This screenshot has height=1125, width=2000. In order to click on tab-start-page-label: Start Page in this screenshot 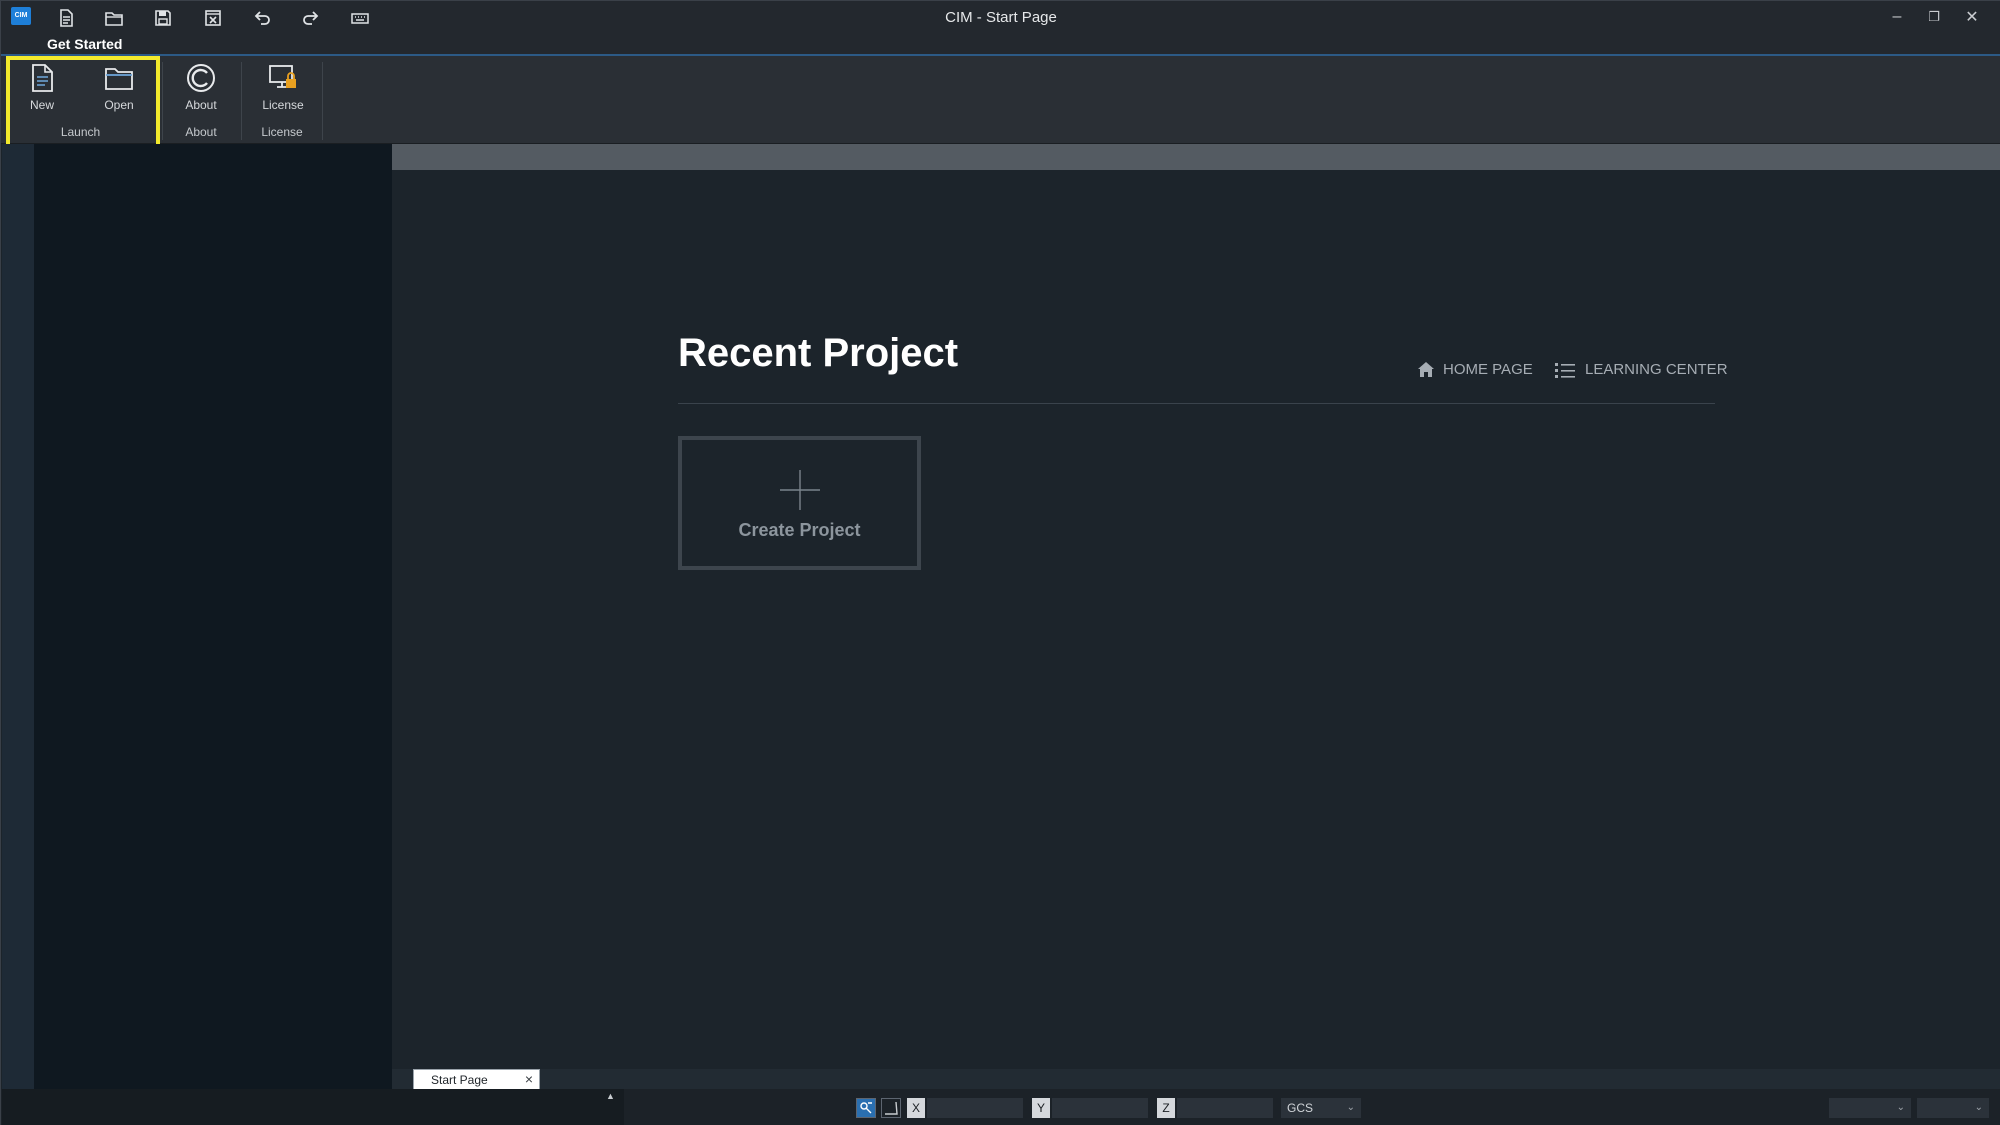, I will do `click(459, 1080)`.